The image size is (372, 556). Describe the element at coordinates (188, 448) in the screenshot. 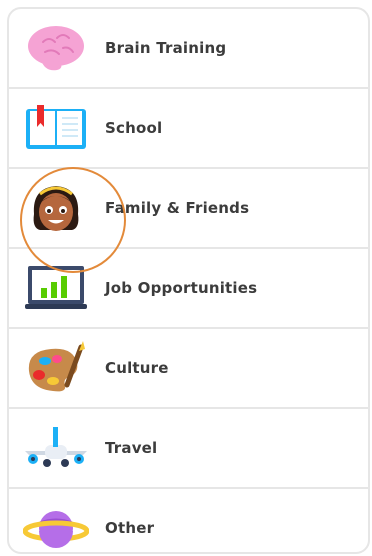

I see `option-travel: Travel` at that location.